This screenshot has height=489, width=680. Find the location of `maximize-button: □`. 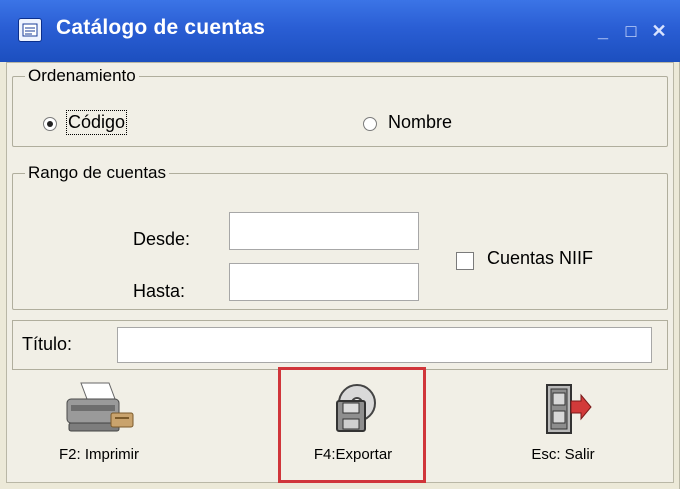

maximize-button: □ is located at coordinates (631, 31).